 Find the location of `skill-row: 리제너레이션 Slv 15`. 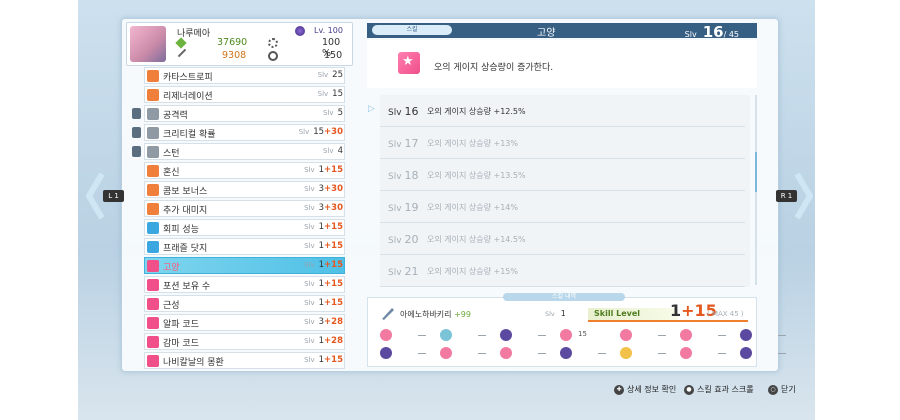

skill-row: 리제너레이션 Slv 15 is located at coordinates (239, 94).